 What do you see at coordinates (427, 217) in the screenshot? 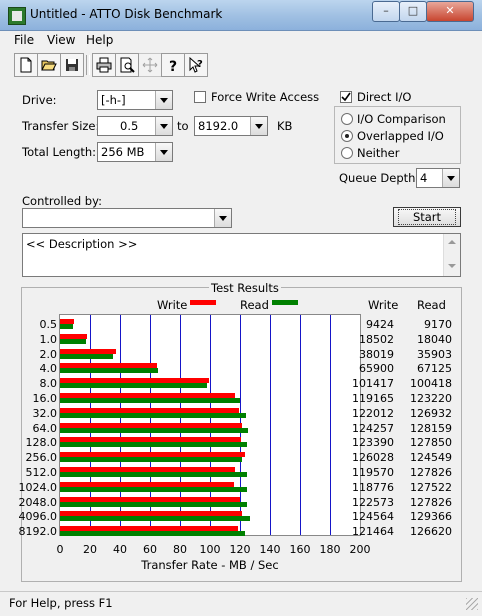
I see `start-button: Start` at bounding box center [427, 217].